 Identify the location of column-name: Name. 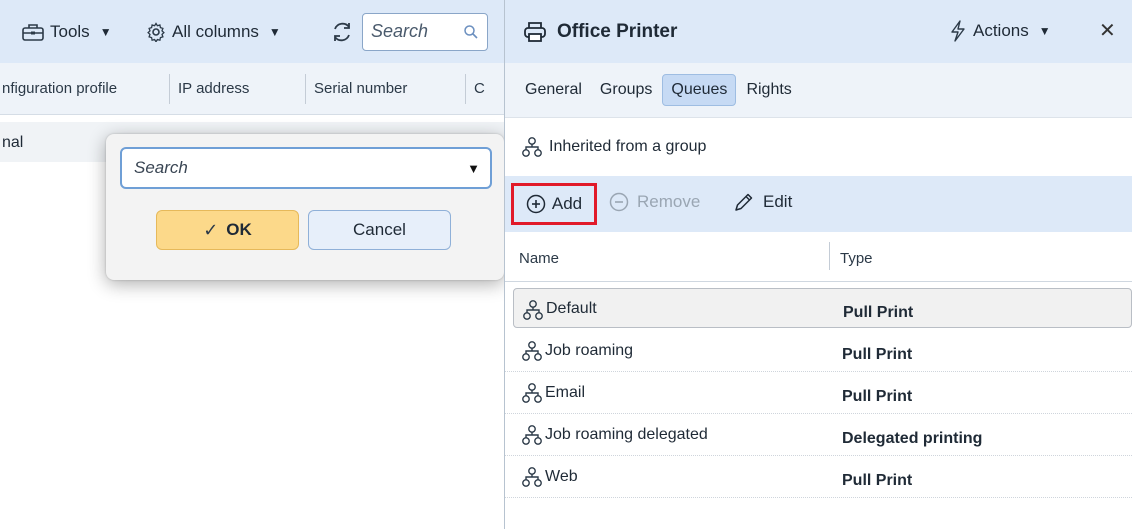
(539, 258).